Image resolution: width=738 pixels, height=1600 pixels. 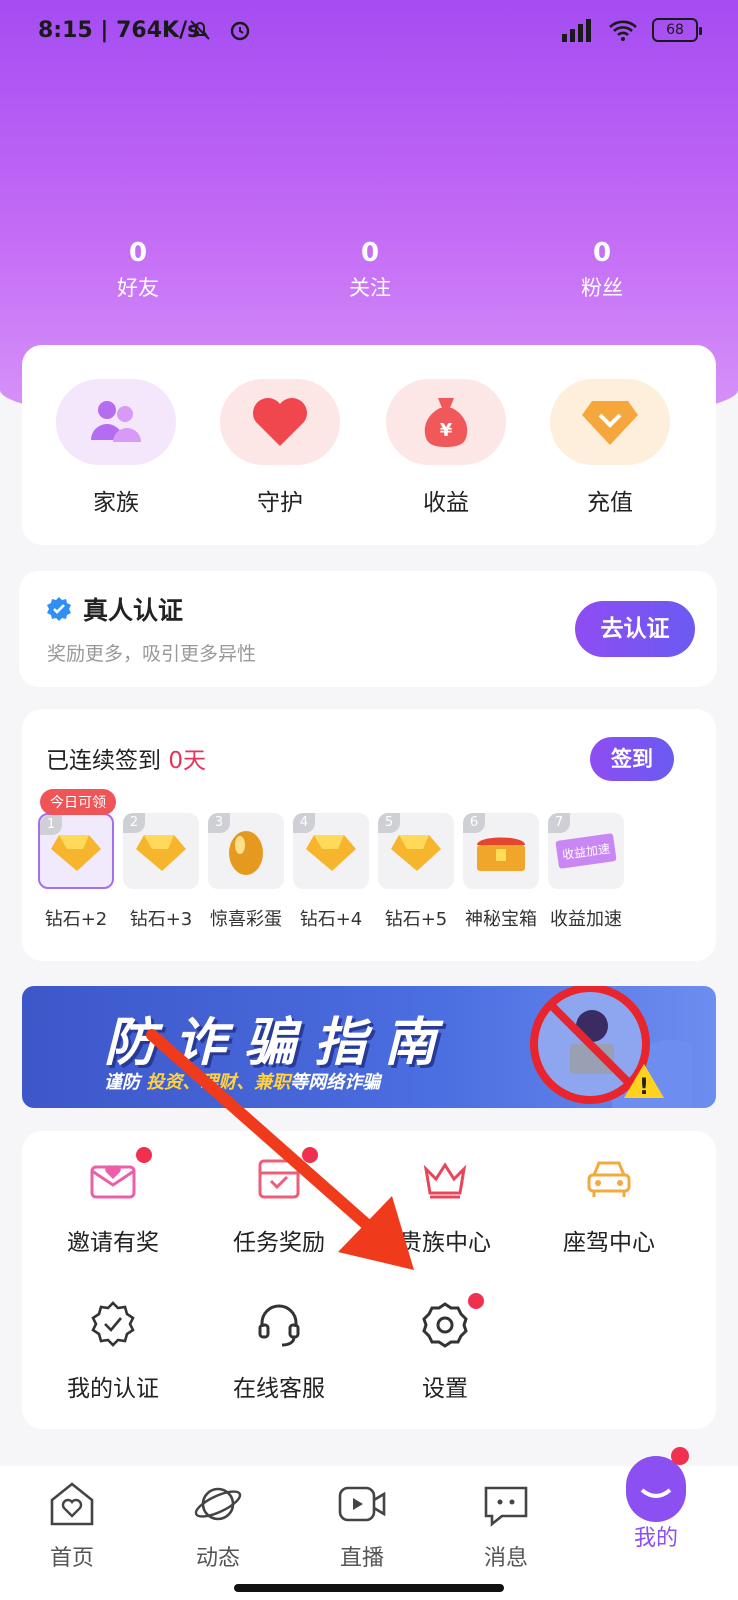 I want to click on no-scam-illustration-icon: !, so click(x=611, y=1047).